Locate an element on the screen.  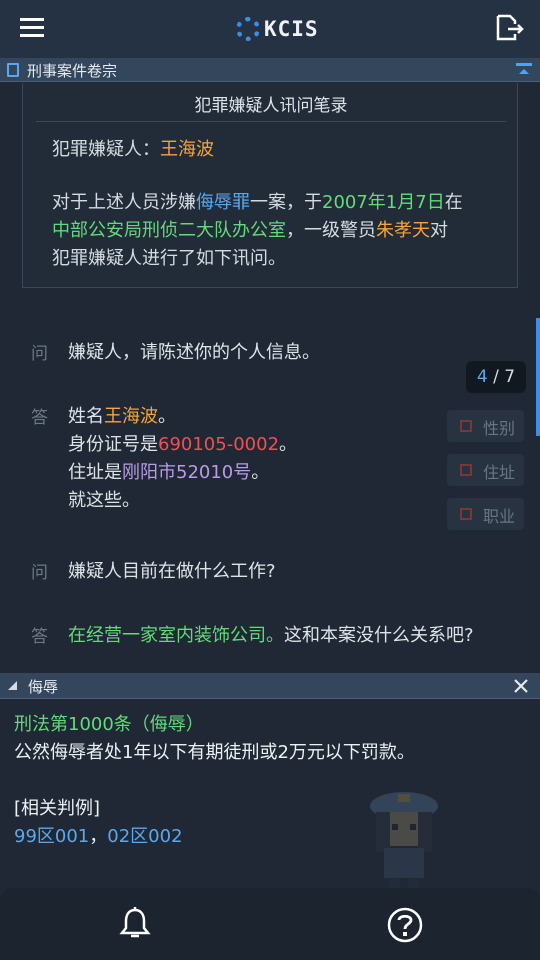
suspect-line: 犯罪嫌疑人：王海波 is located at coordinates (133, 148).